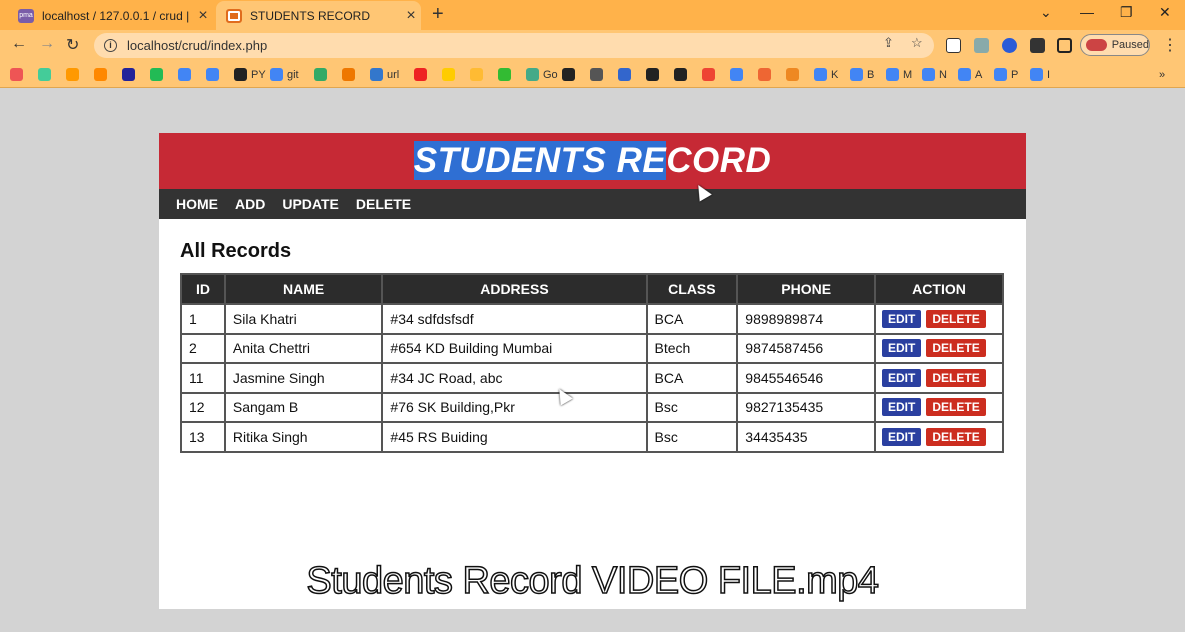 The width and height of the screenshot is (1185, 632). I want to click on g-icon, so click(708, 74).